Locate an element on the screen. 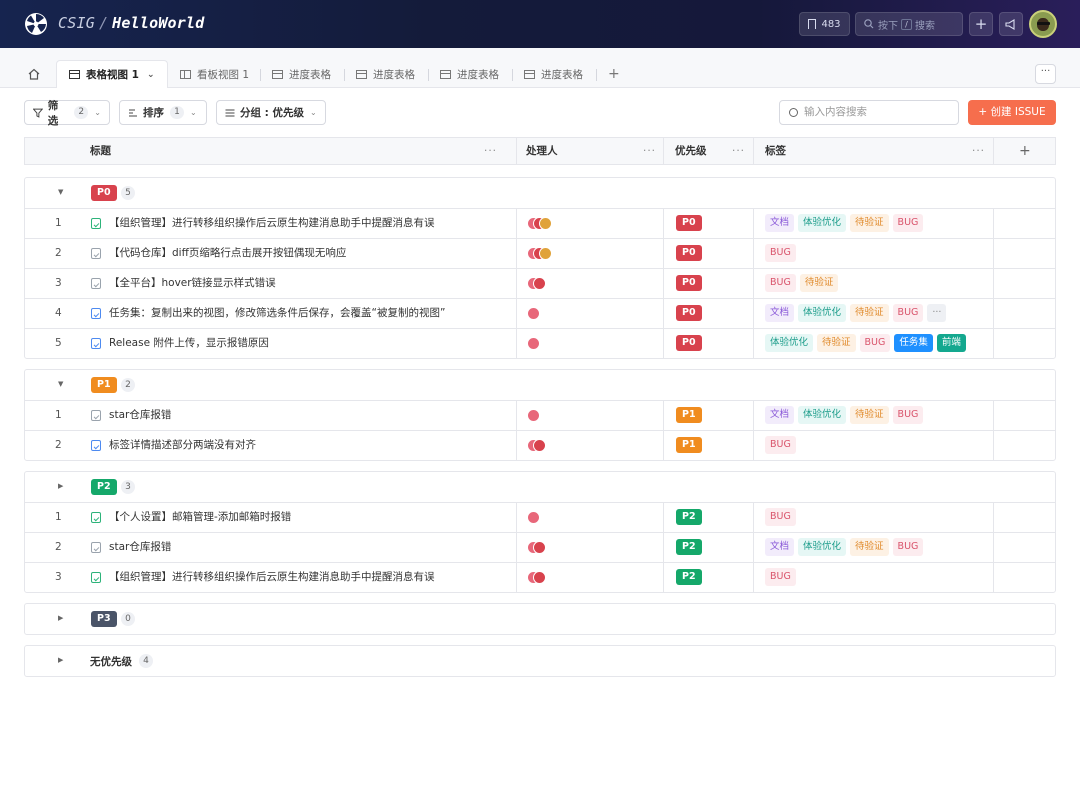 Image resolution: width=1080 pixels, height=810 pixels. column-tags: 标签 ··· is located at coordinates (879, 151).